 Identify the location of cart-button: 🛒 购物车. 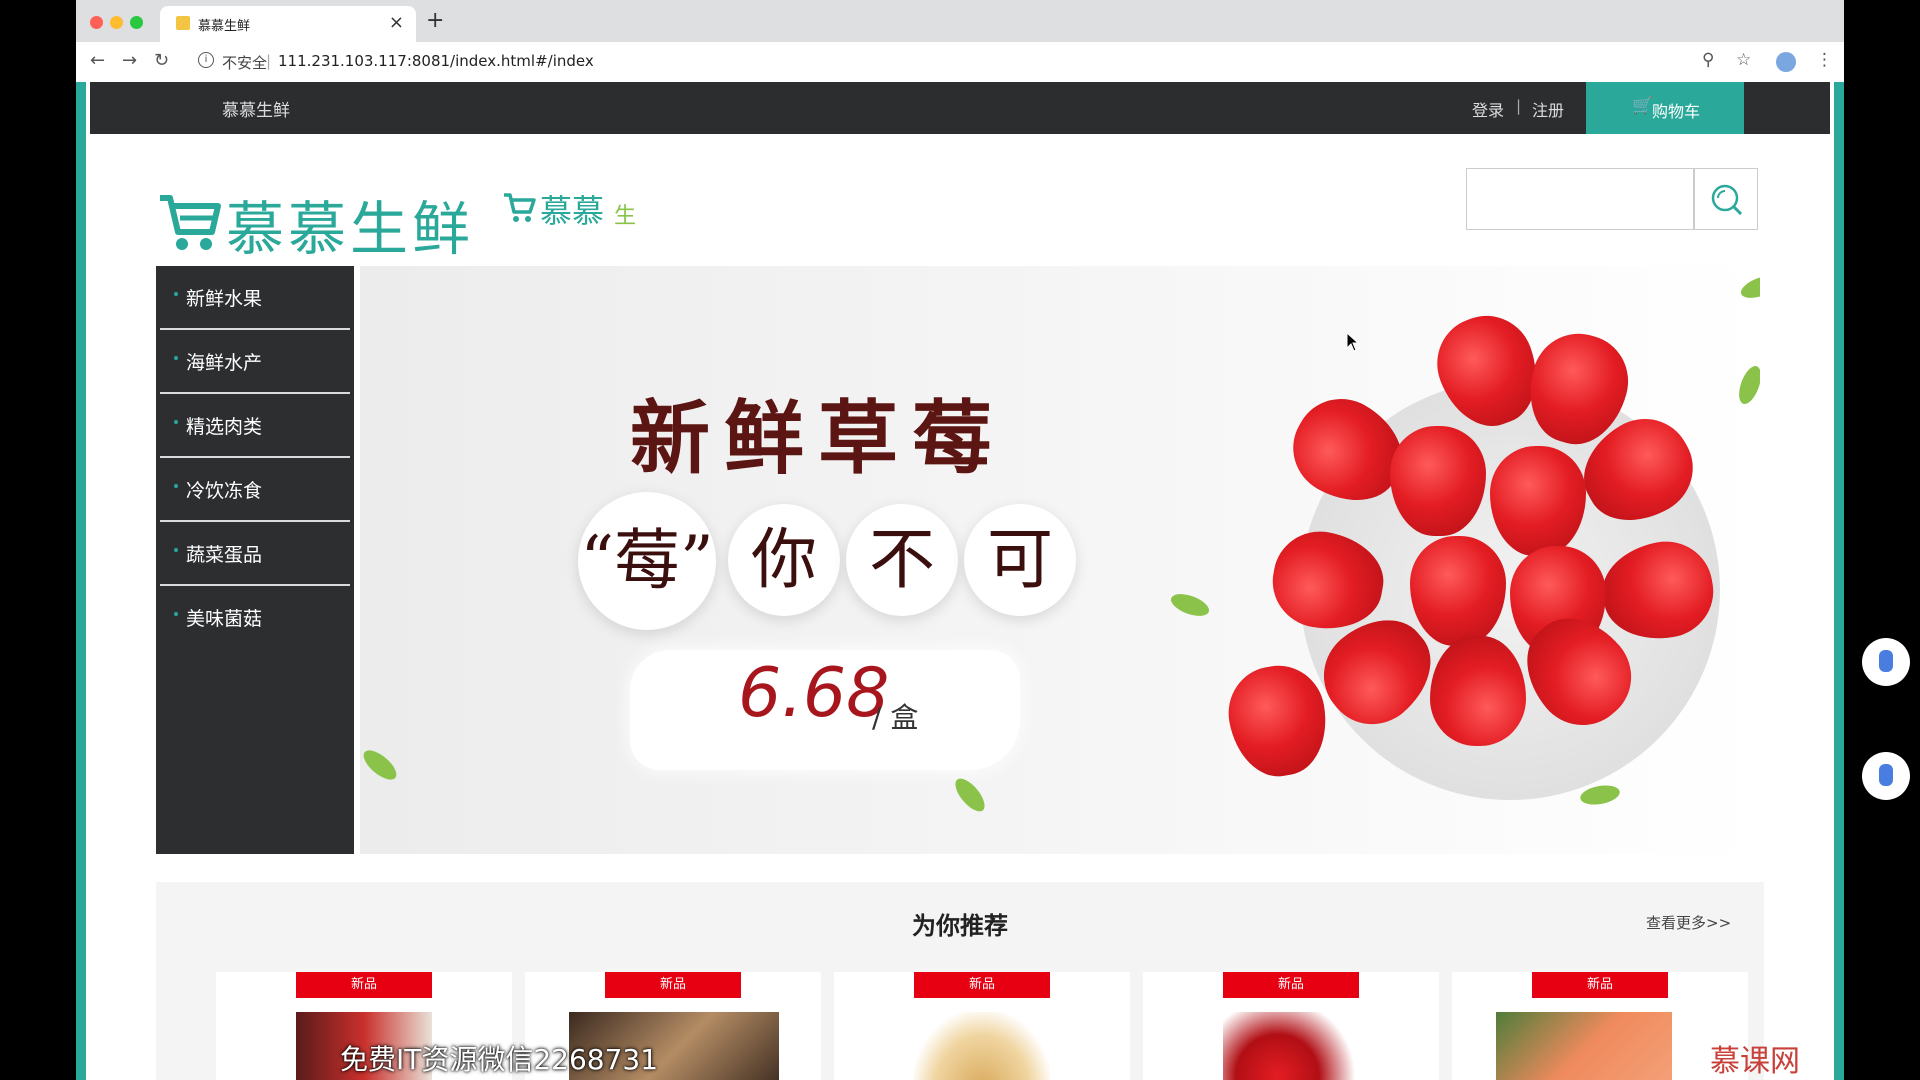
(1665, 108).